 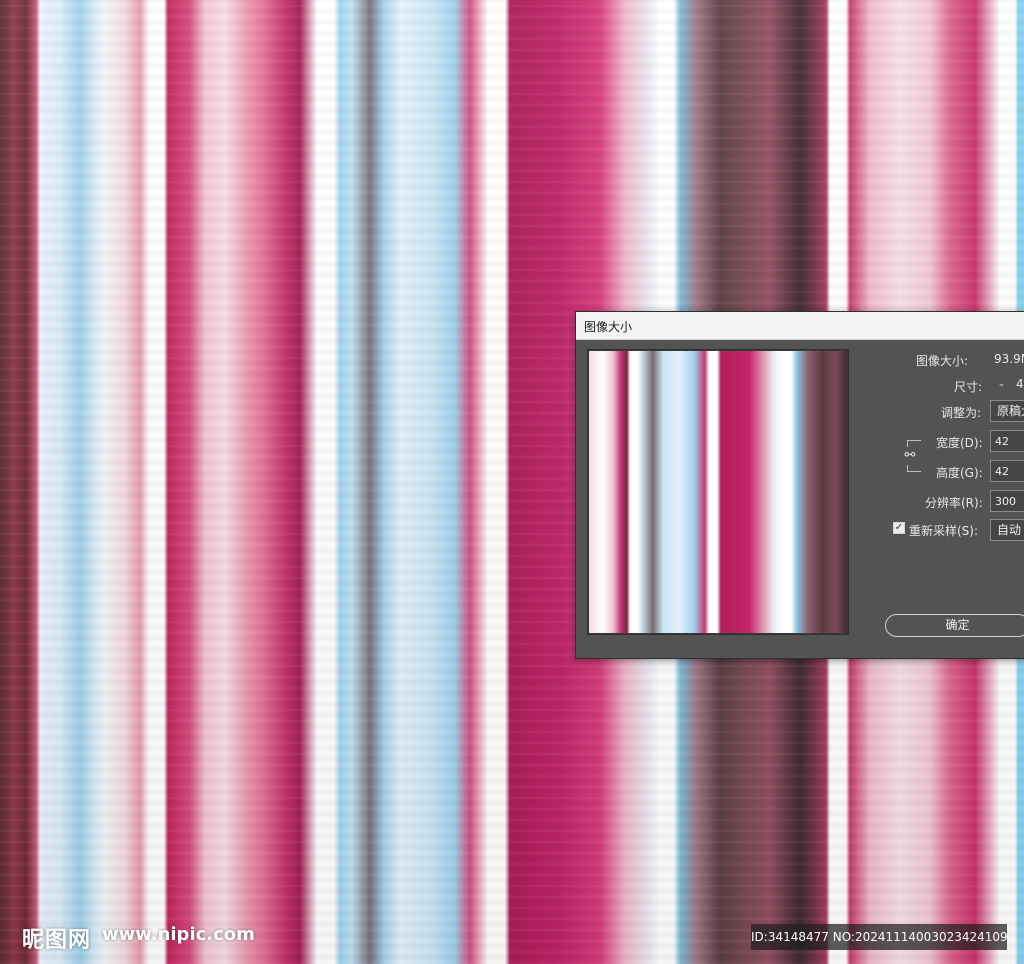 I want to click on link-chain-icon: ⚯, so click(x=910, y=456).